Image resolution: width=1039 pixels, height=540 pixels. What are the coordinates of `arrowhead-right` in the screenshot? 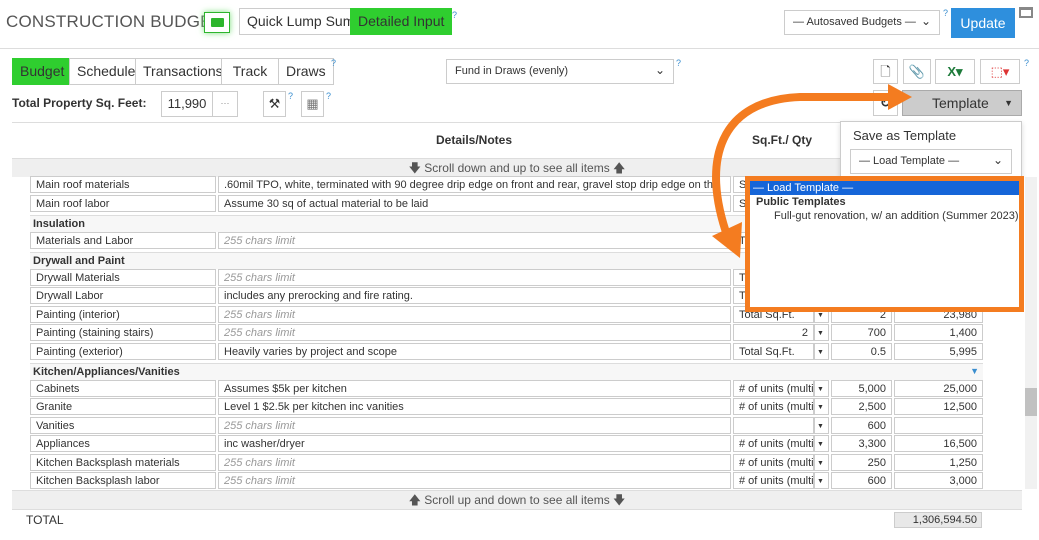 It's located at (900, 97).